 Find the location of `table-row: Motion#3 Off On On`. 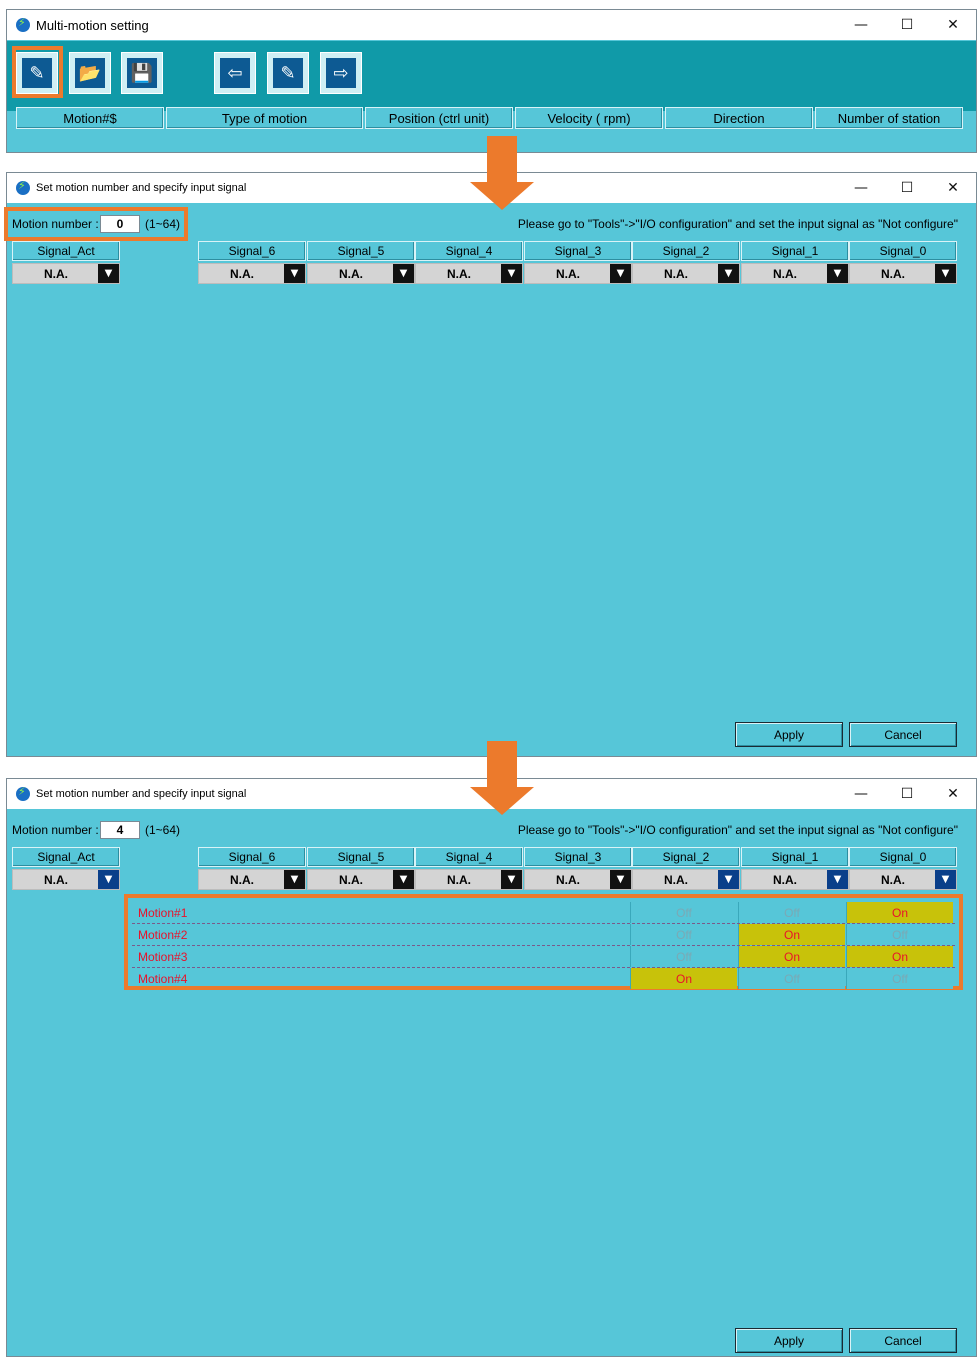

table-row: Motion#3 Off On On is located at coordinates (543, 957).